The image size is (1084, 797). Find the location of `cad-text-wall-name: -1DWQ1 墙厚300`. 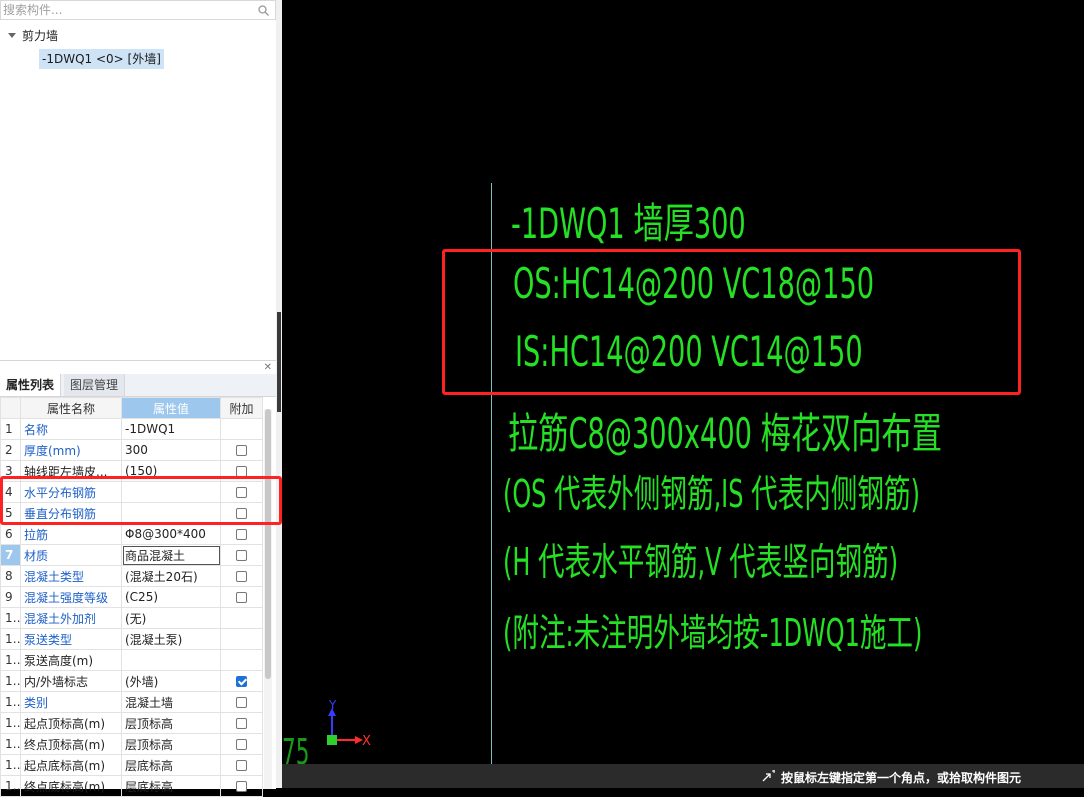

cad-text-wall-name: -1DWQ1 墙厚300 is located at coordinates (628, 220).